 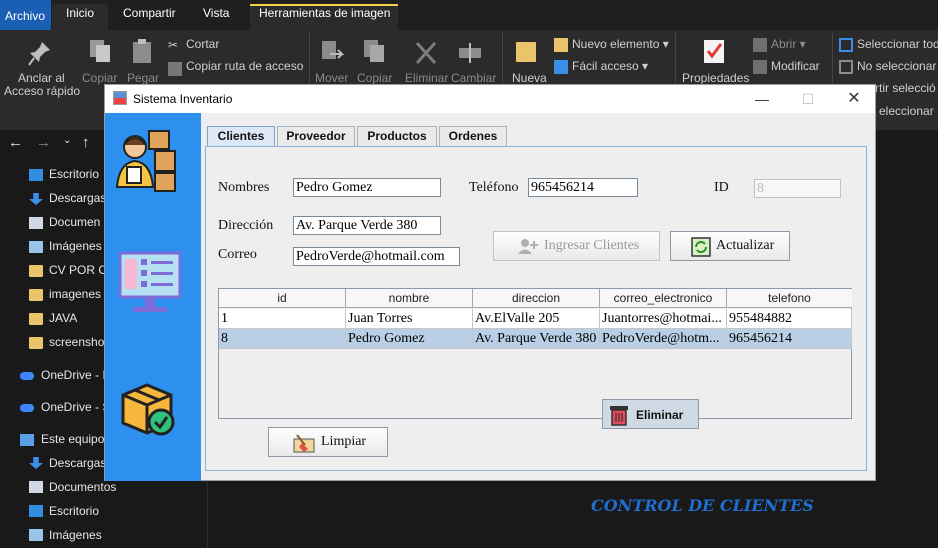 What do you see at coordinates (74, 511) in the screenshot?
I see `sidebar-item-escritorio-2: Escritorio` at bounding box center [74, 511].